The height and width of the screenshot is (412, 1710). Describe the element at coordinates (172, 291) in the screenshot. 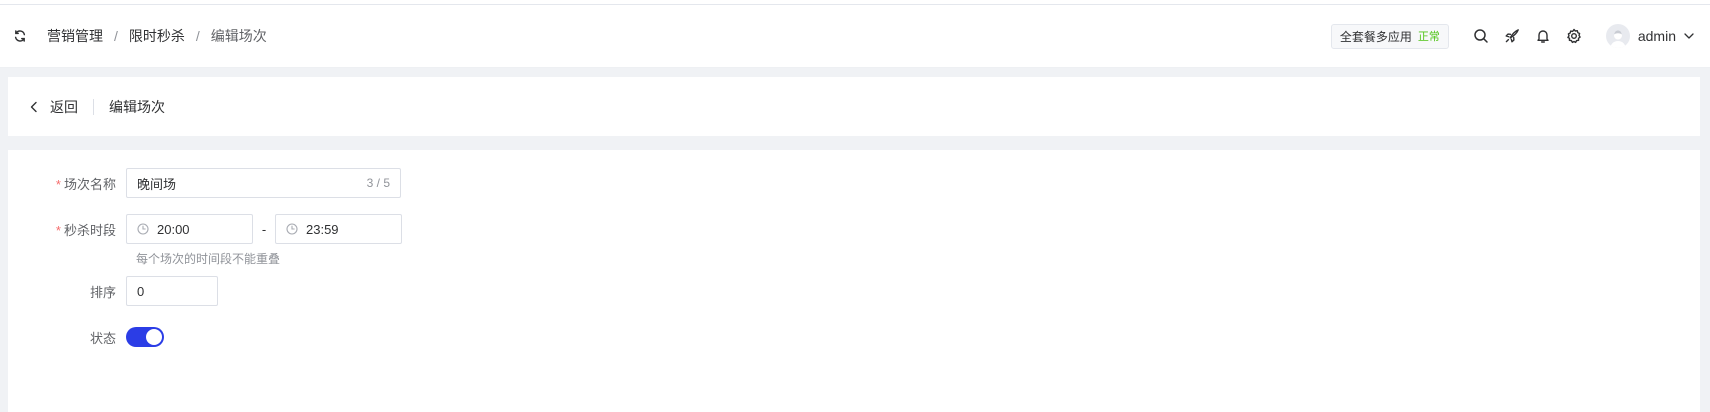

I see `sort-input: 0` at that location.